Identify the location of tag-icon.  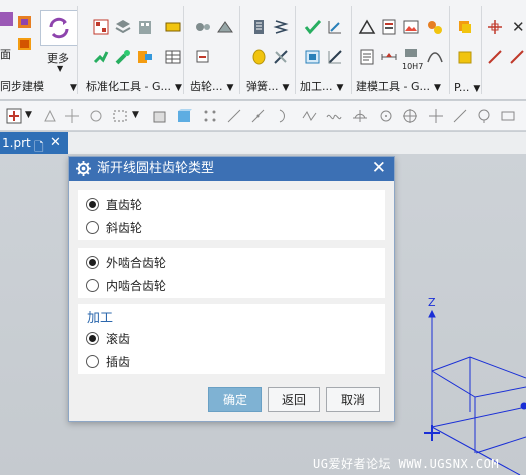
(173, 27).